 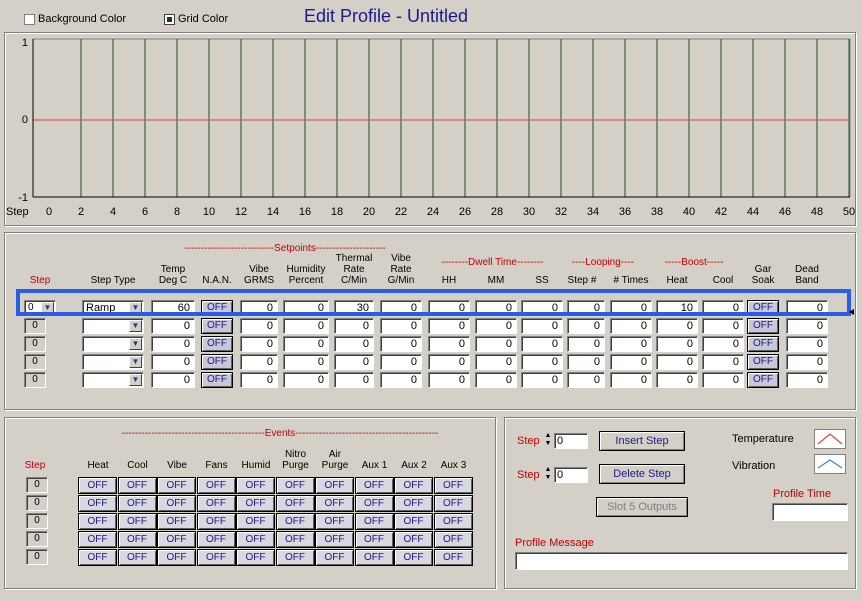 I want to click on delete-step-button: Delete Step, so click(x=642, y=474).